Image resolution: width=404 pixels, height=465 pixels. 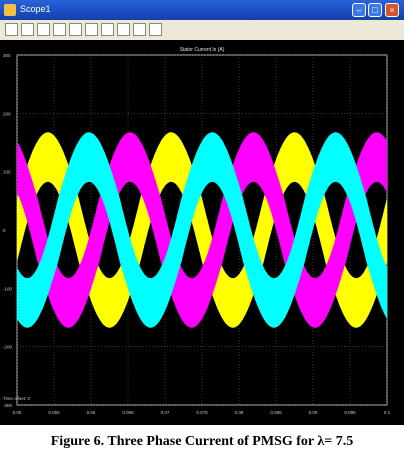 I want to click on scope-toolbar, so click(x=202, y=30).